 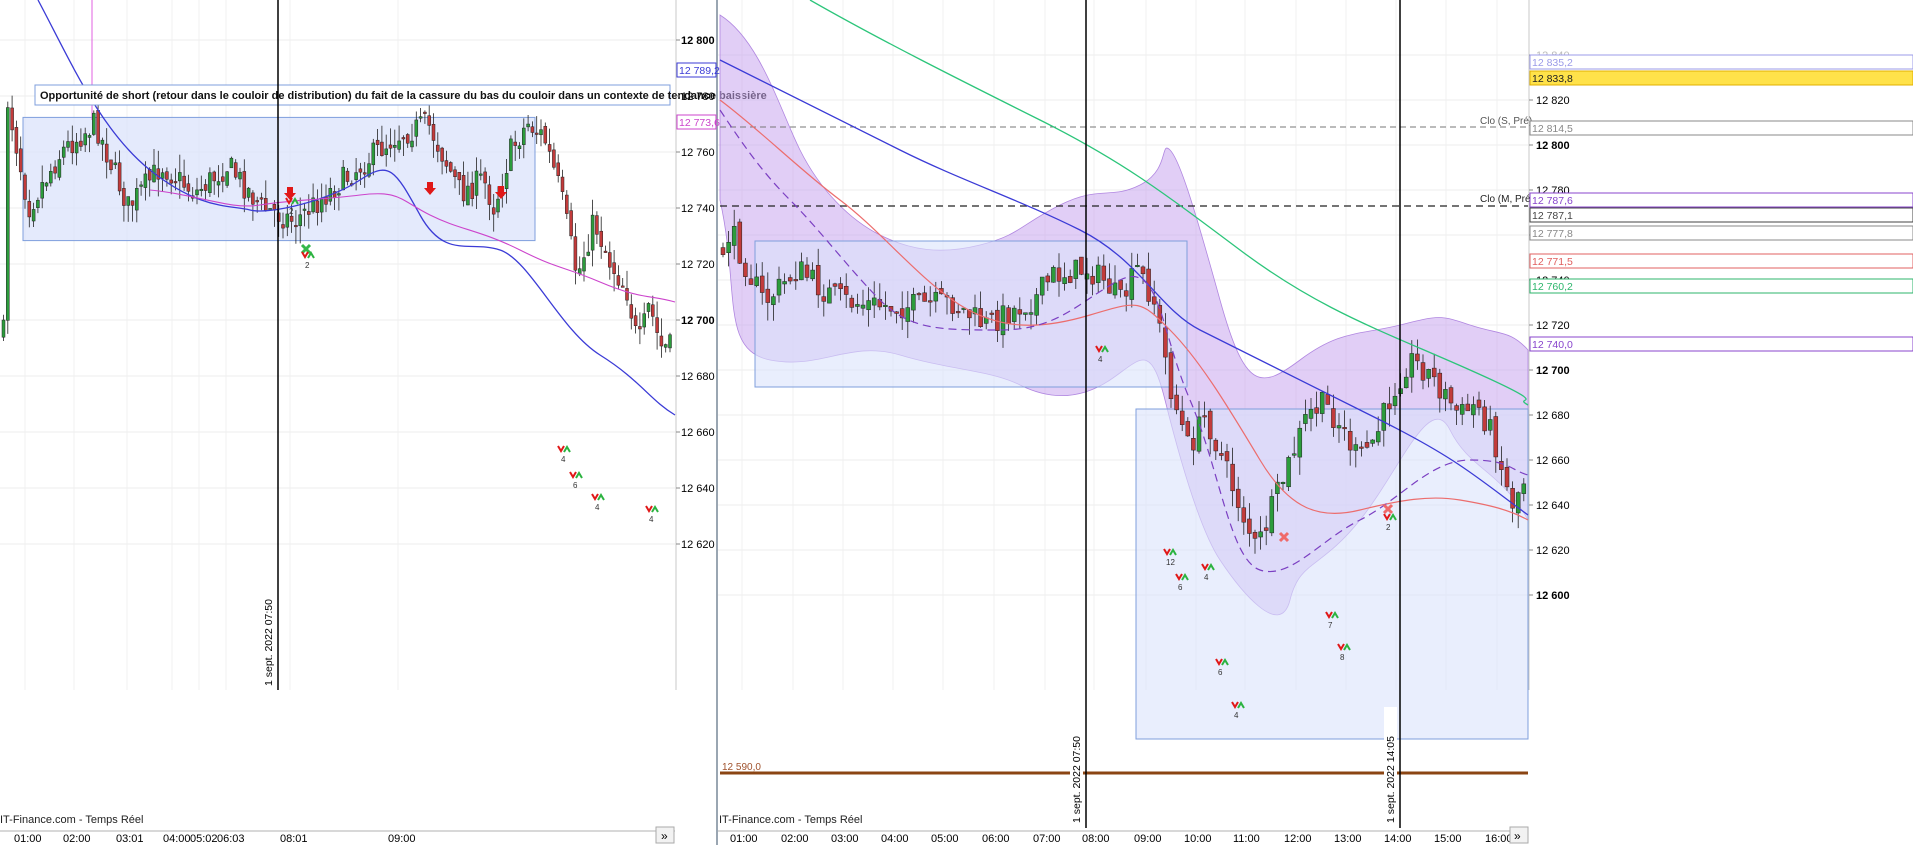 I want to click on price-tick-label: 12 660, so click(x=1553, y=461).